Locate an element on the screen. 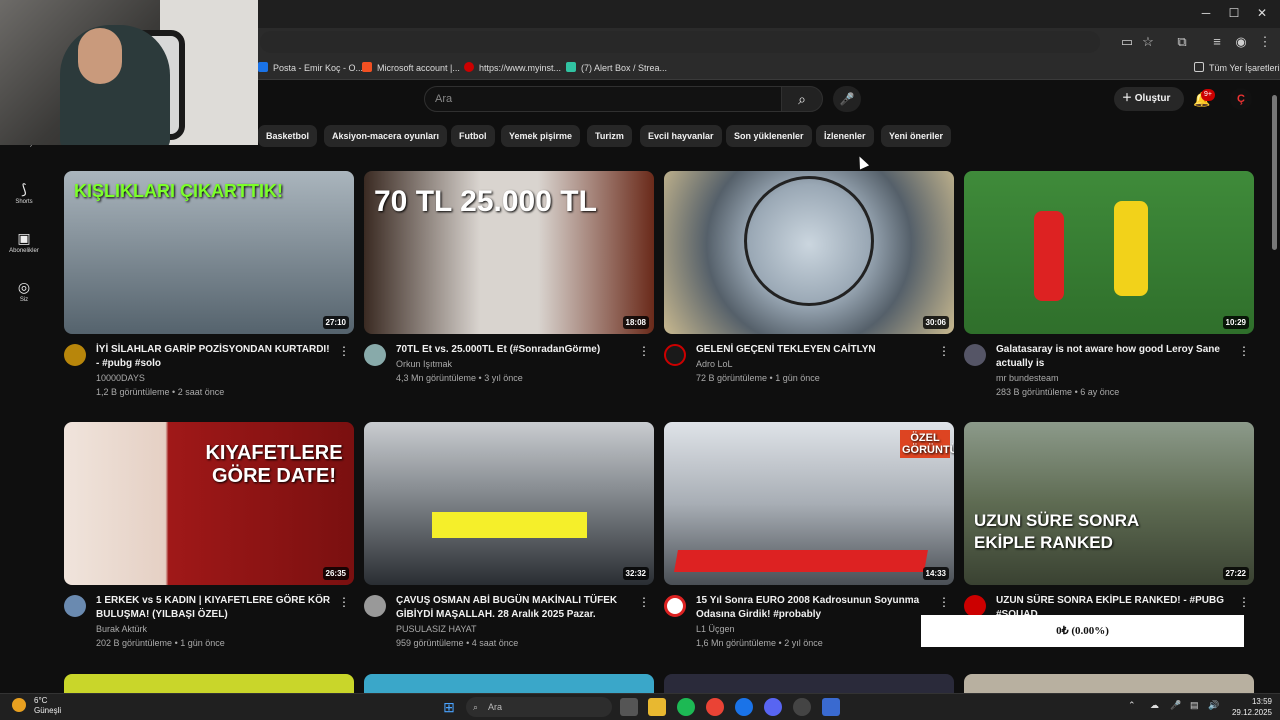 Image resolution: width=1280 pixels, height=720 pixels. video-title: GELENİ GEÇENİ TEKLEYEN CAİTLYN is located at coordinates (815, 350).